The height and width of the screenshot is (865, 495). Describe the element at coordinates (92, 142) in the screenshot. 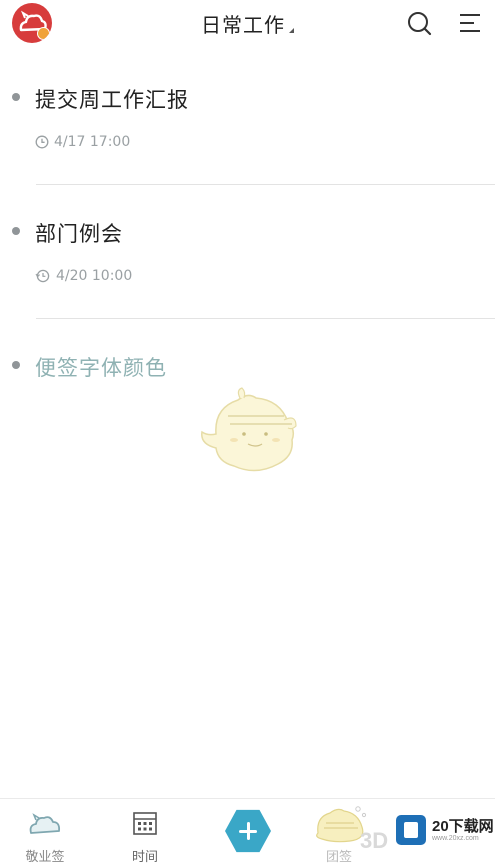

I see `note-time-text: 4/17 17:00` at that location.